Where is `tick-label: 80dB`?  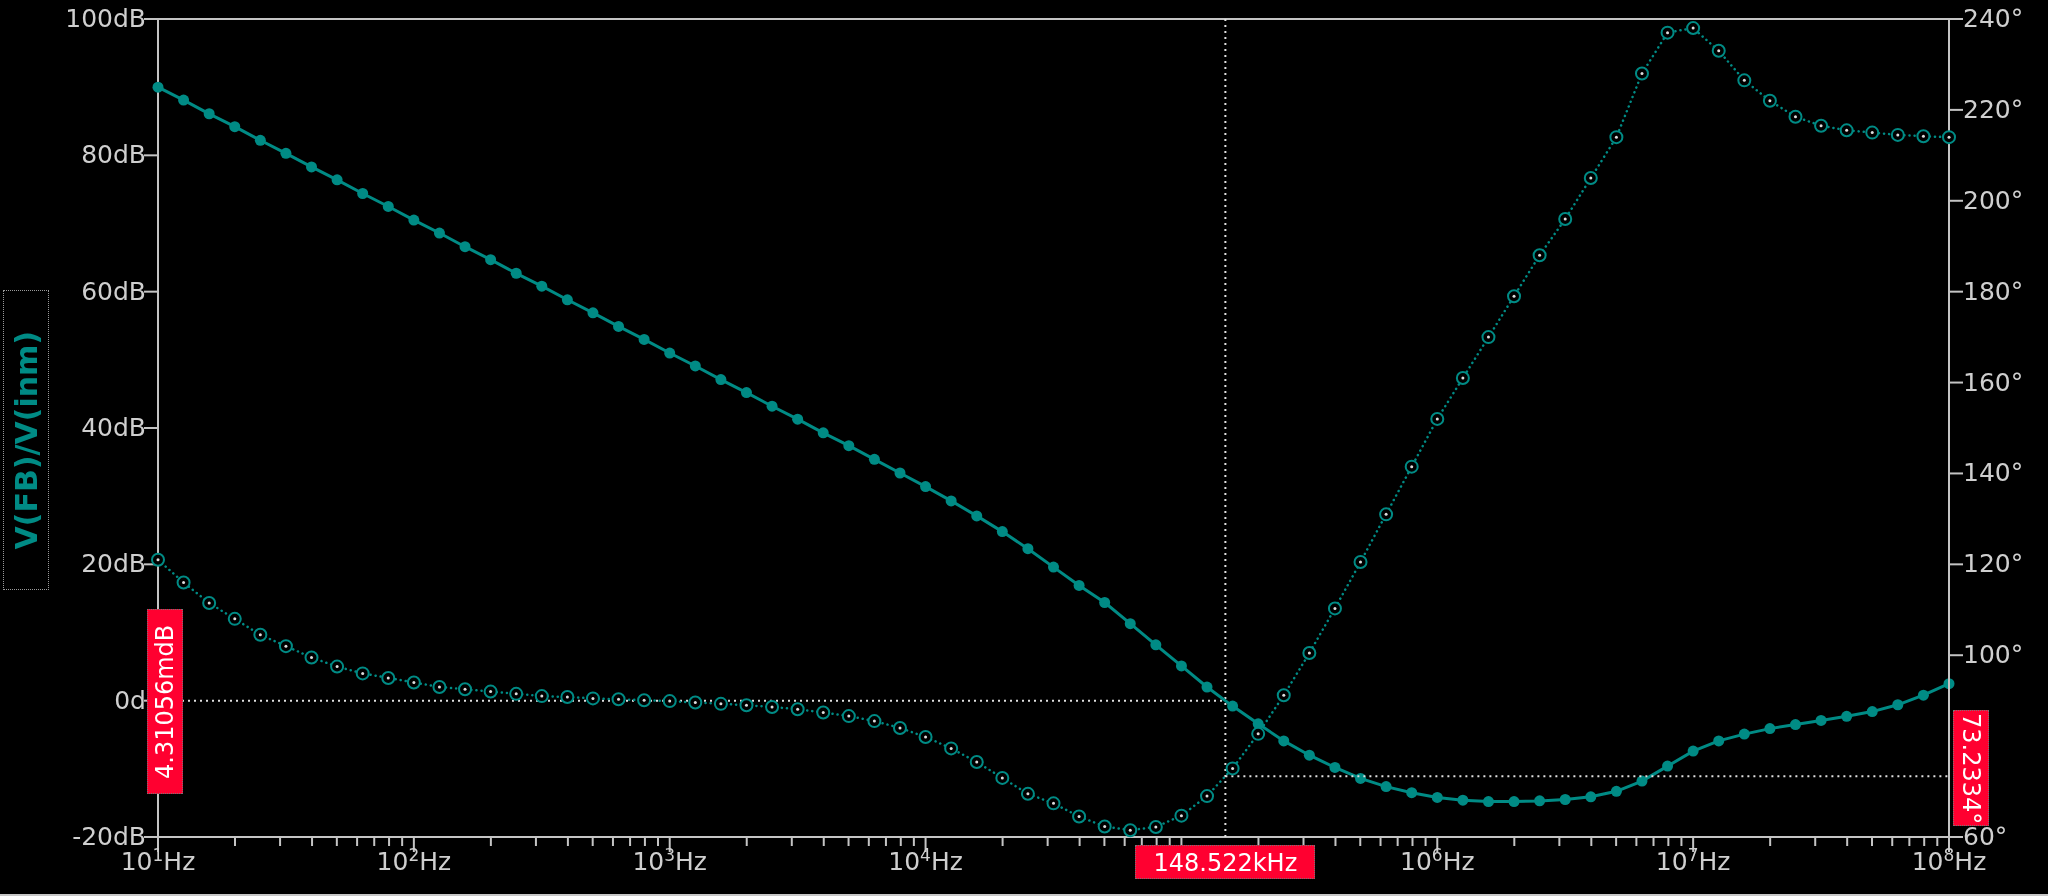
tick-label: 80dB is located at coordinates (113, 155).